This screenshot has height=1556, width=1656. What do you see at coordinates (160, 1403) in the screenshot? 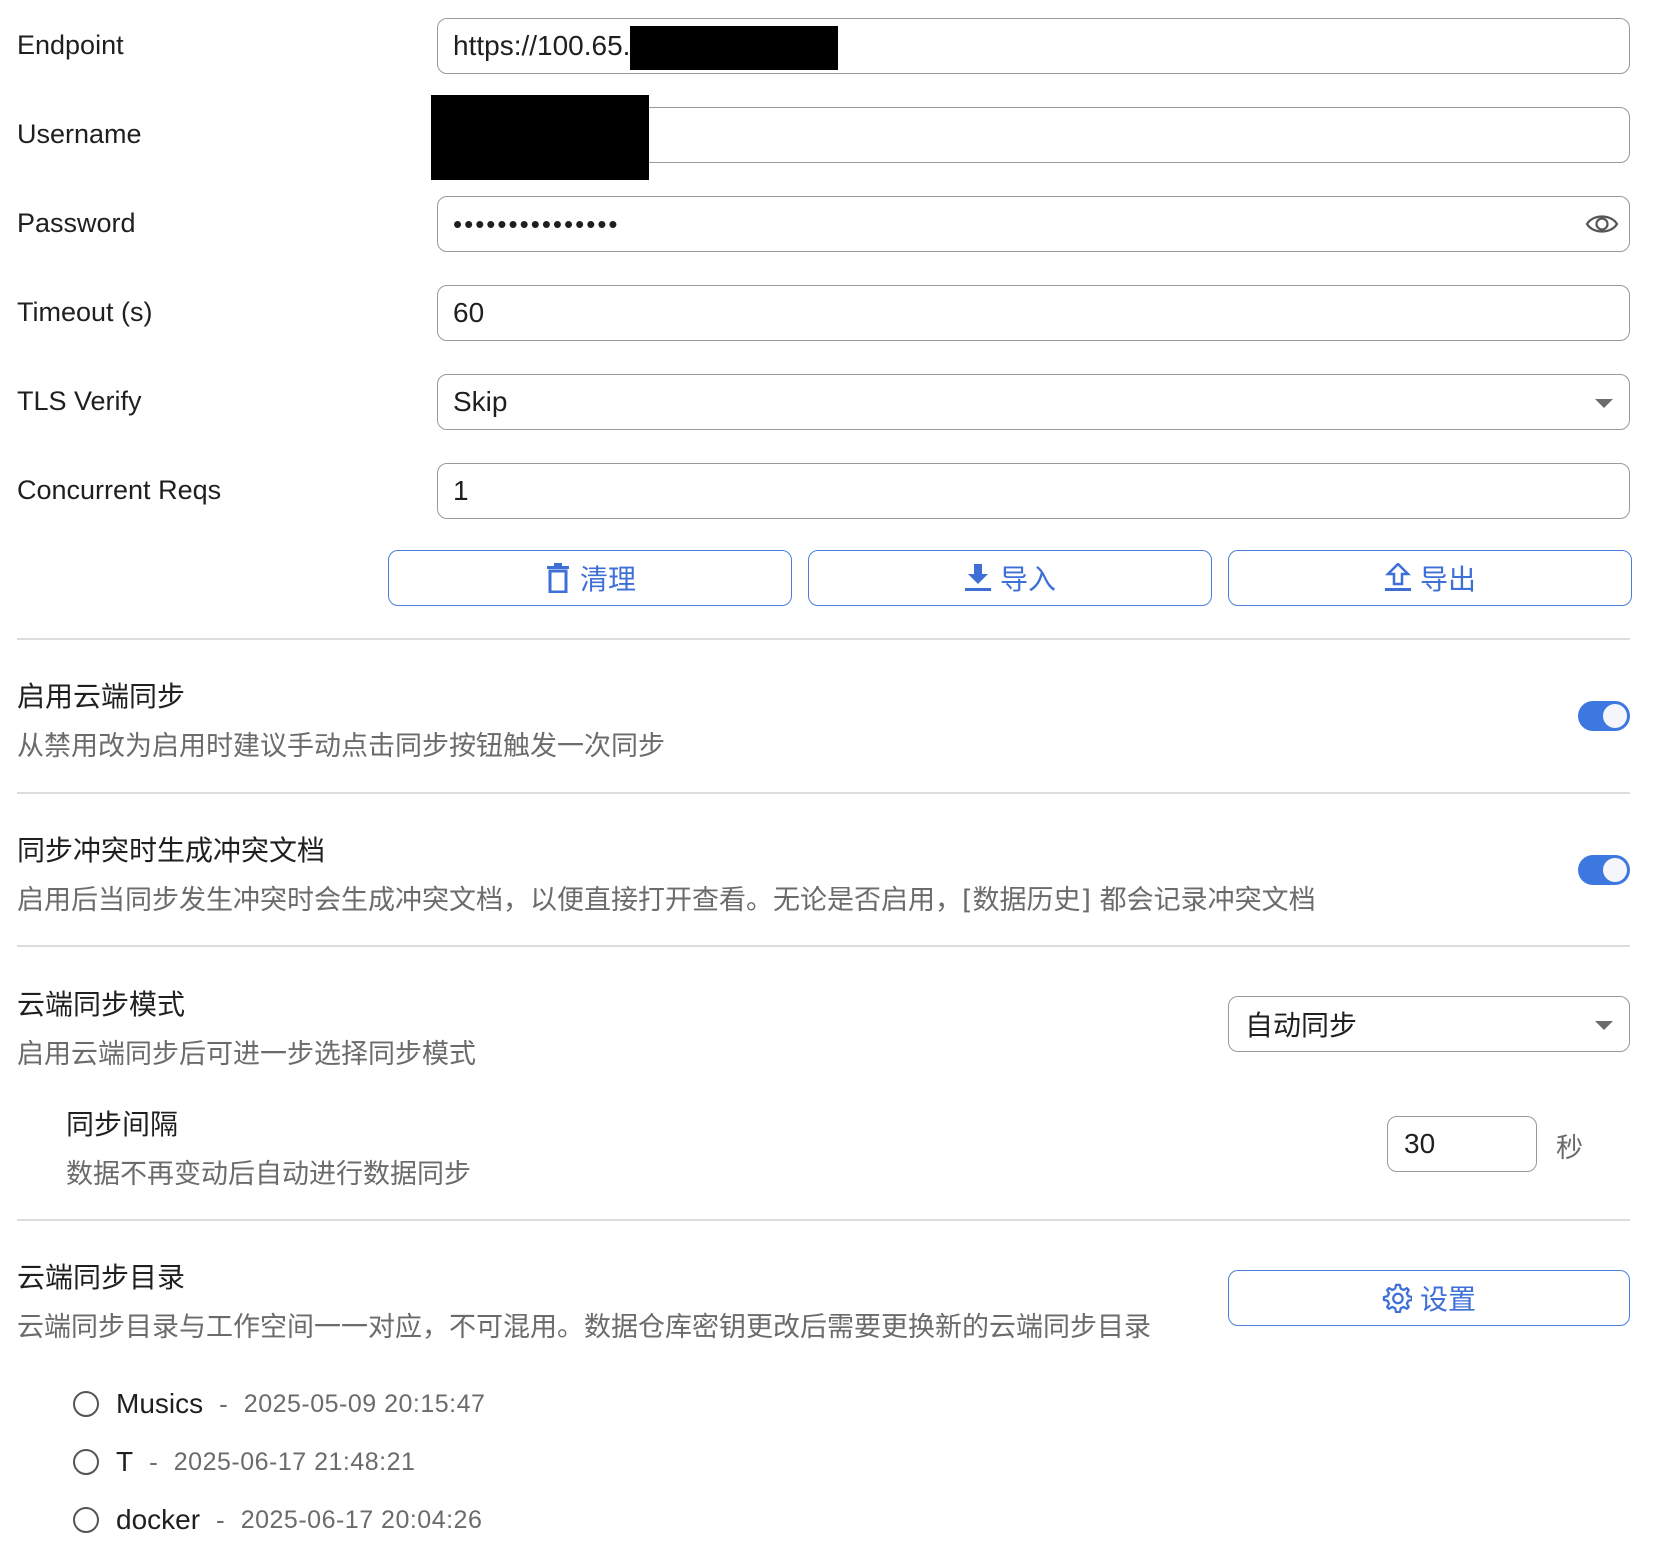
I see `dir-name: Musics` at bounding box center [160, 1403].